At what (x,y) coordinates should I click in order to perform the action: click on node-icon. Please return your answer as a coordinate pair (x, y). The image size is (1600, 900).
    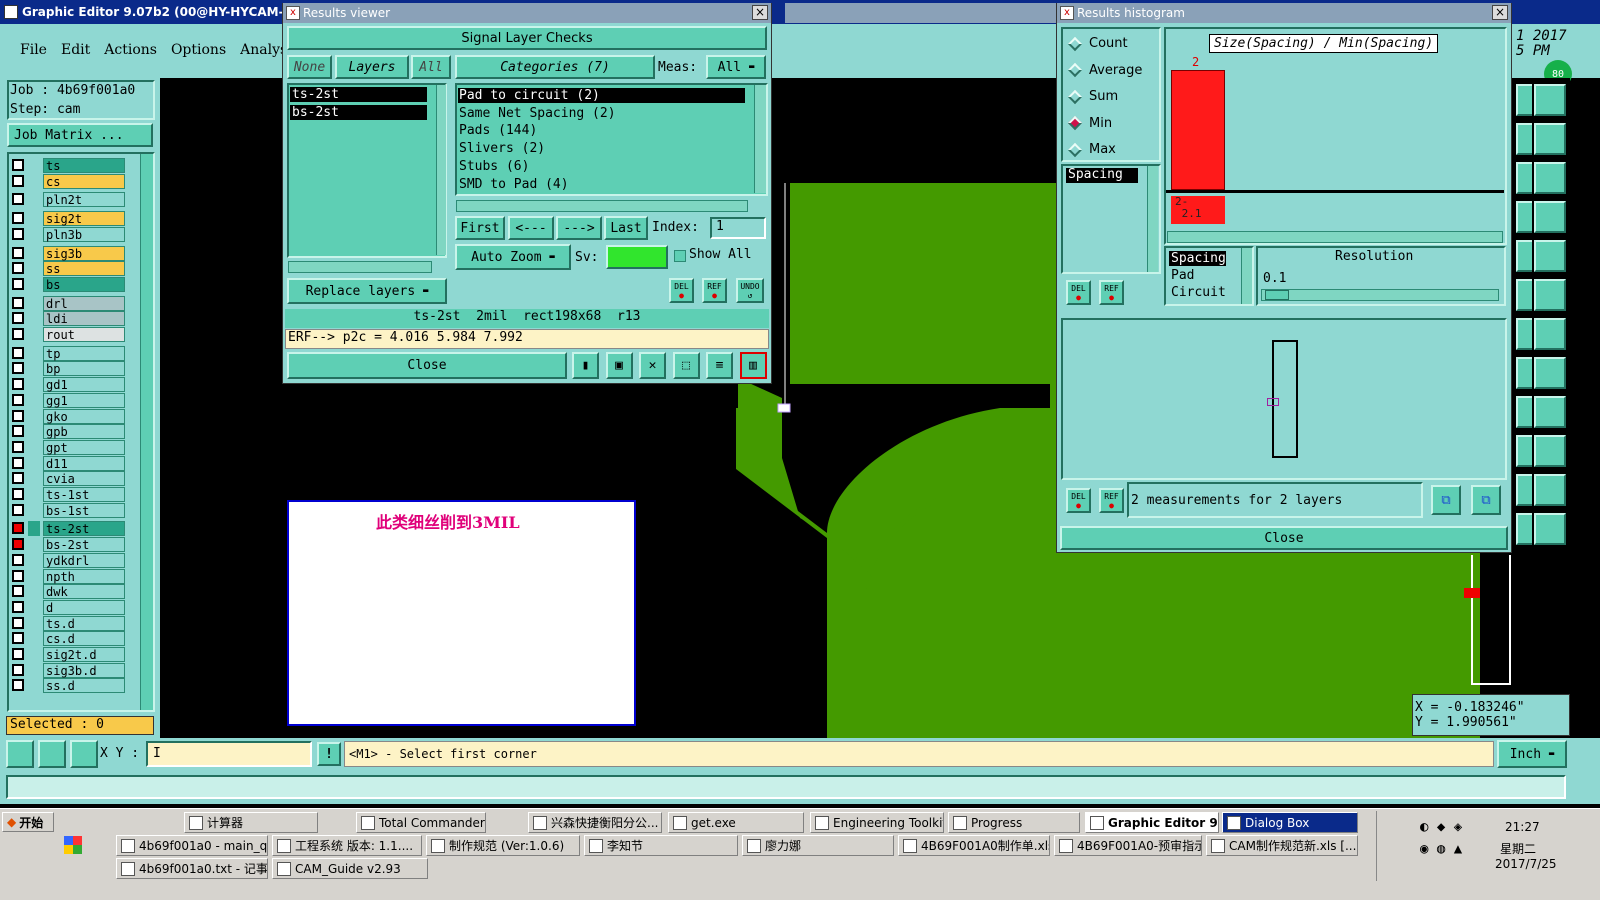
    Looking at the image, I should click on (1550, 256).